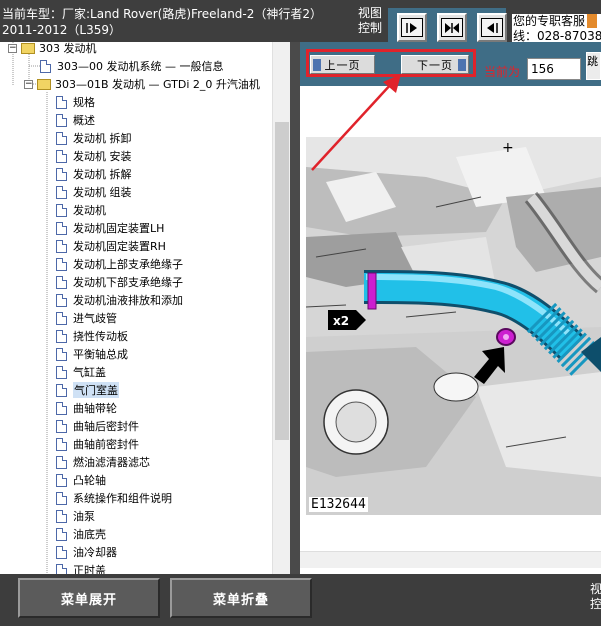 Image resolution: width=601 pixels, height=626 pixels. I want to click on tree-leaf-item: 发动机 安装, so click(94, 156).